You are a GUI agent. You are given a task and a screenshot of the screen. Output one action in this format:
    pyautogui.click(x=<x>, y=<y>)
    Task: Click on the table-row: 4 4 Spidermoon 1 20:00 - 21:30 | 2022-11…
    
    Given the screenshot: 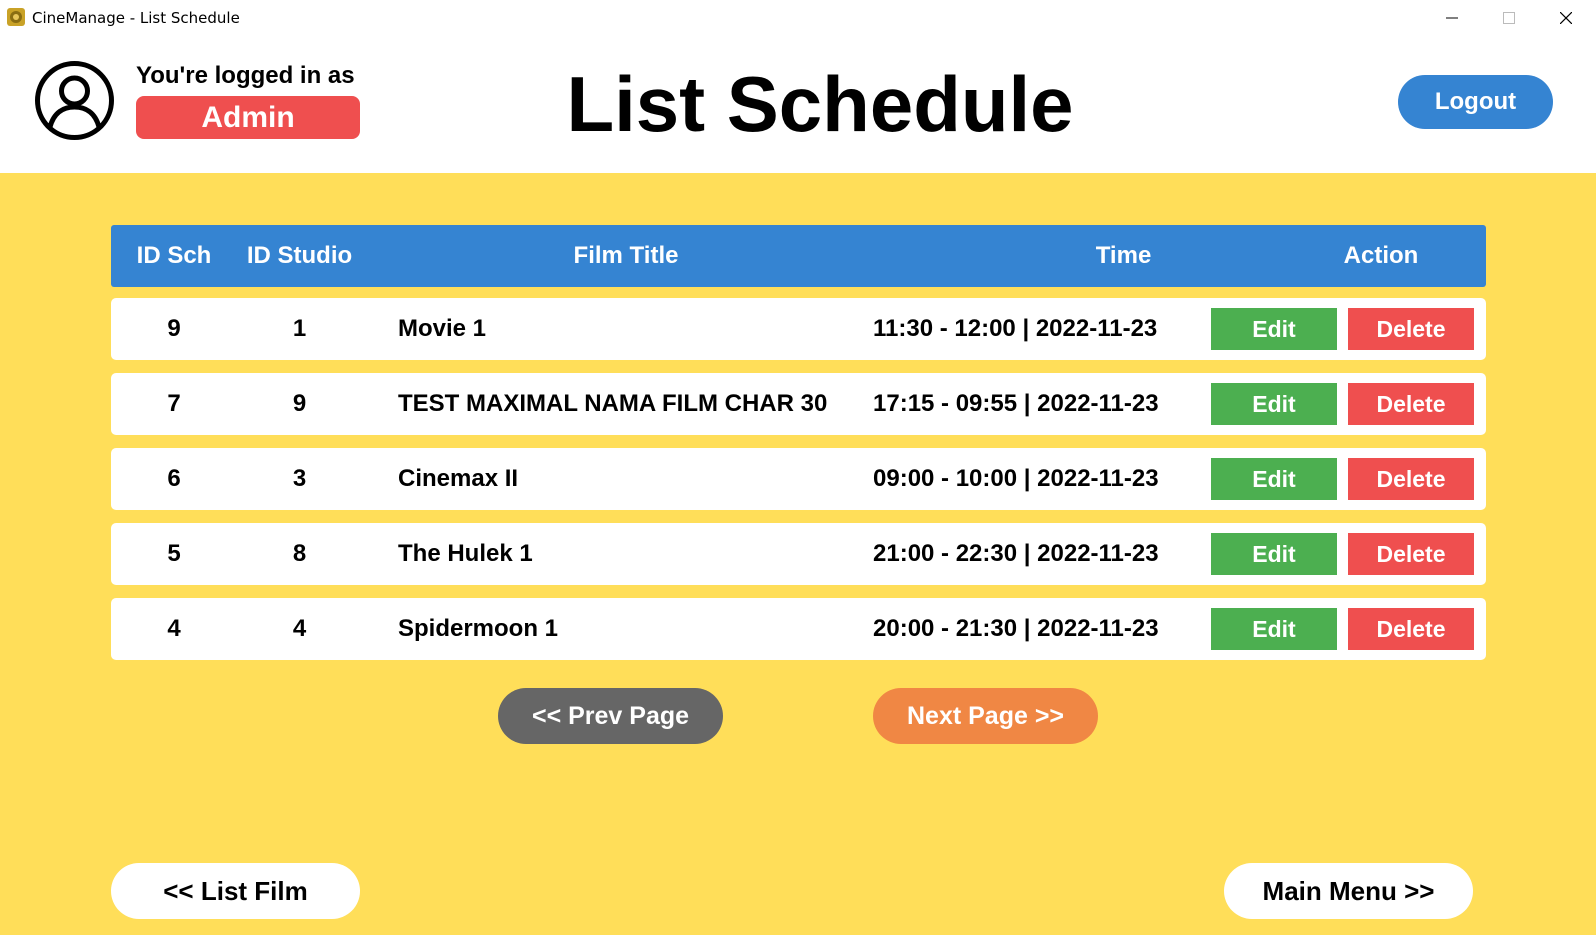 What is the action you would take?
    pyautogui.click(x=798, y=629)
    